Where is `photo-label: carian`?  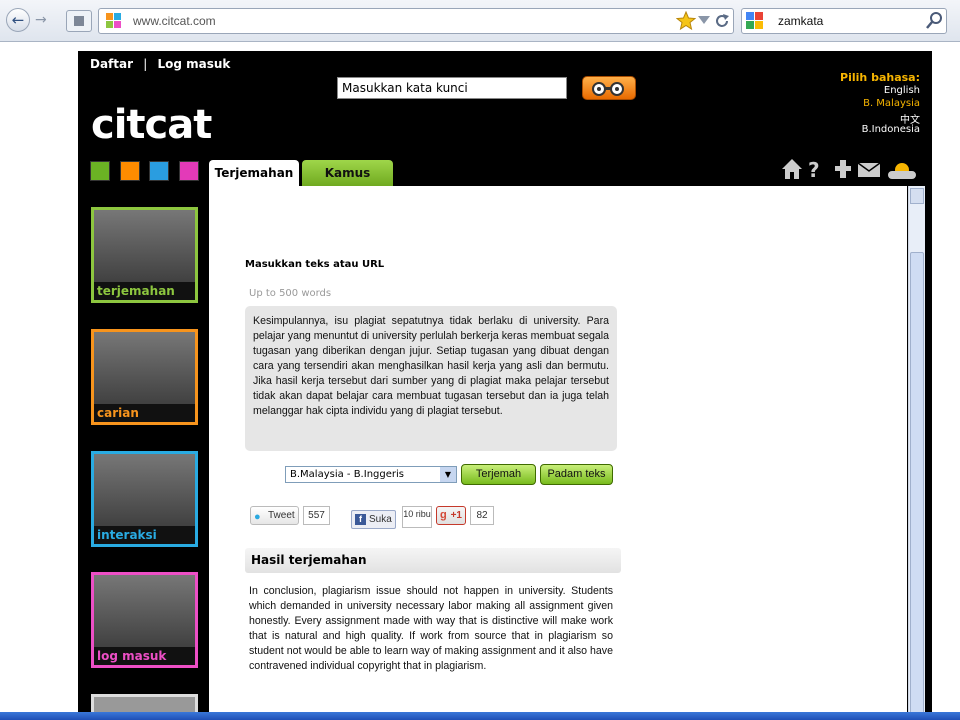 photo-label: carian is located at coordinates (144, 413).